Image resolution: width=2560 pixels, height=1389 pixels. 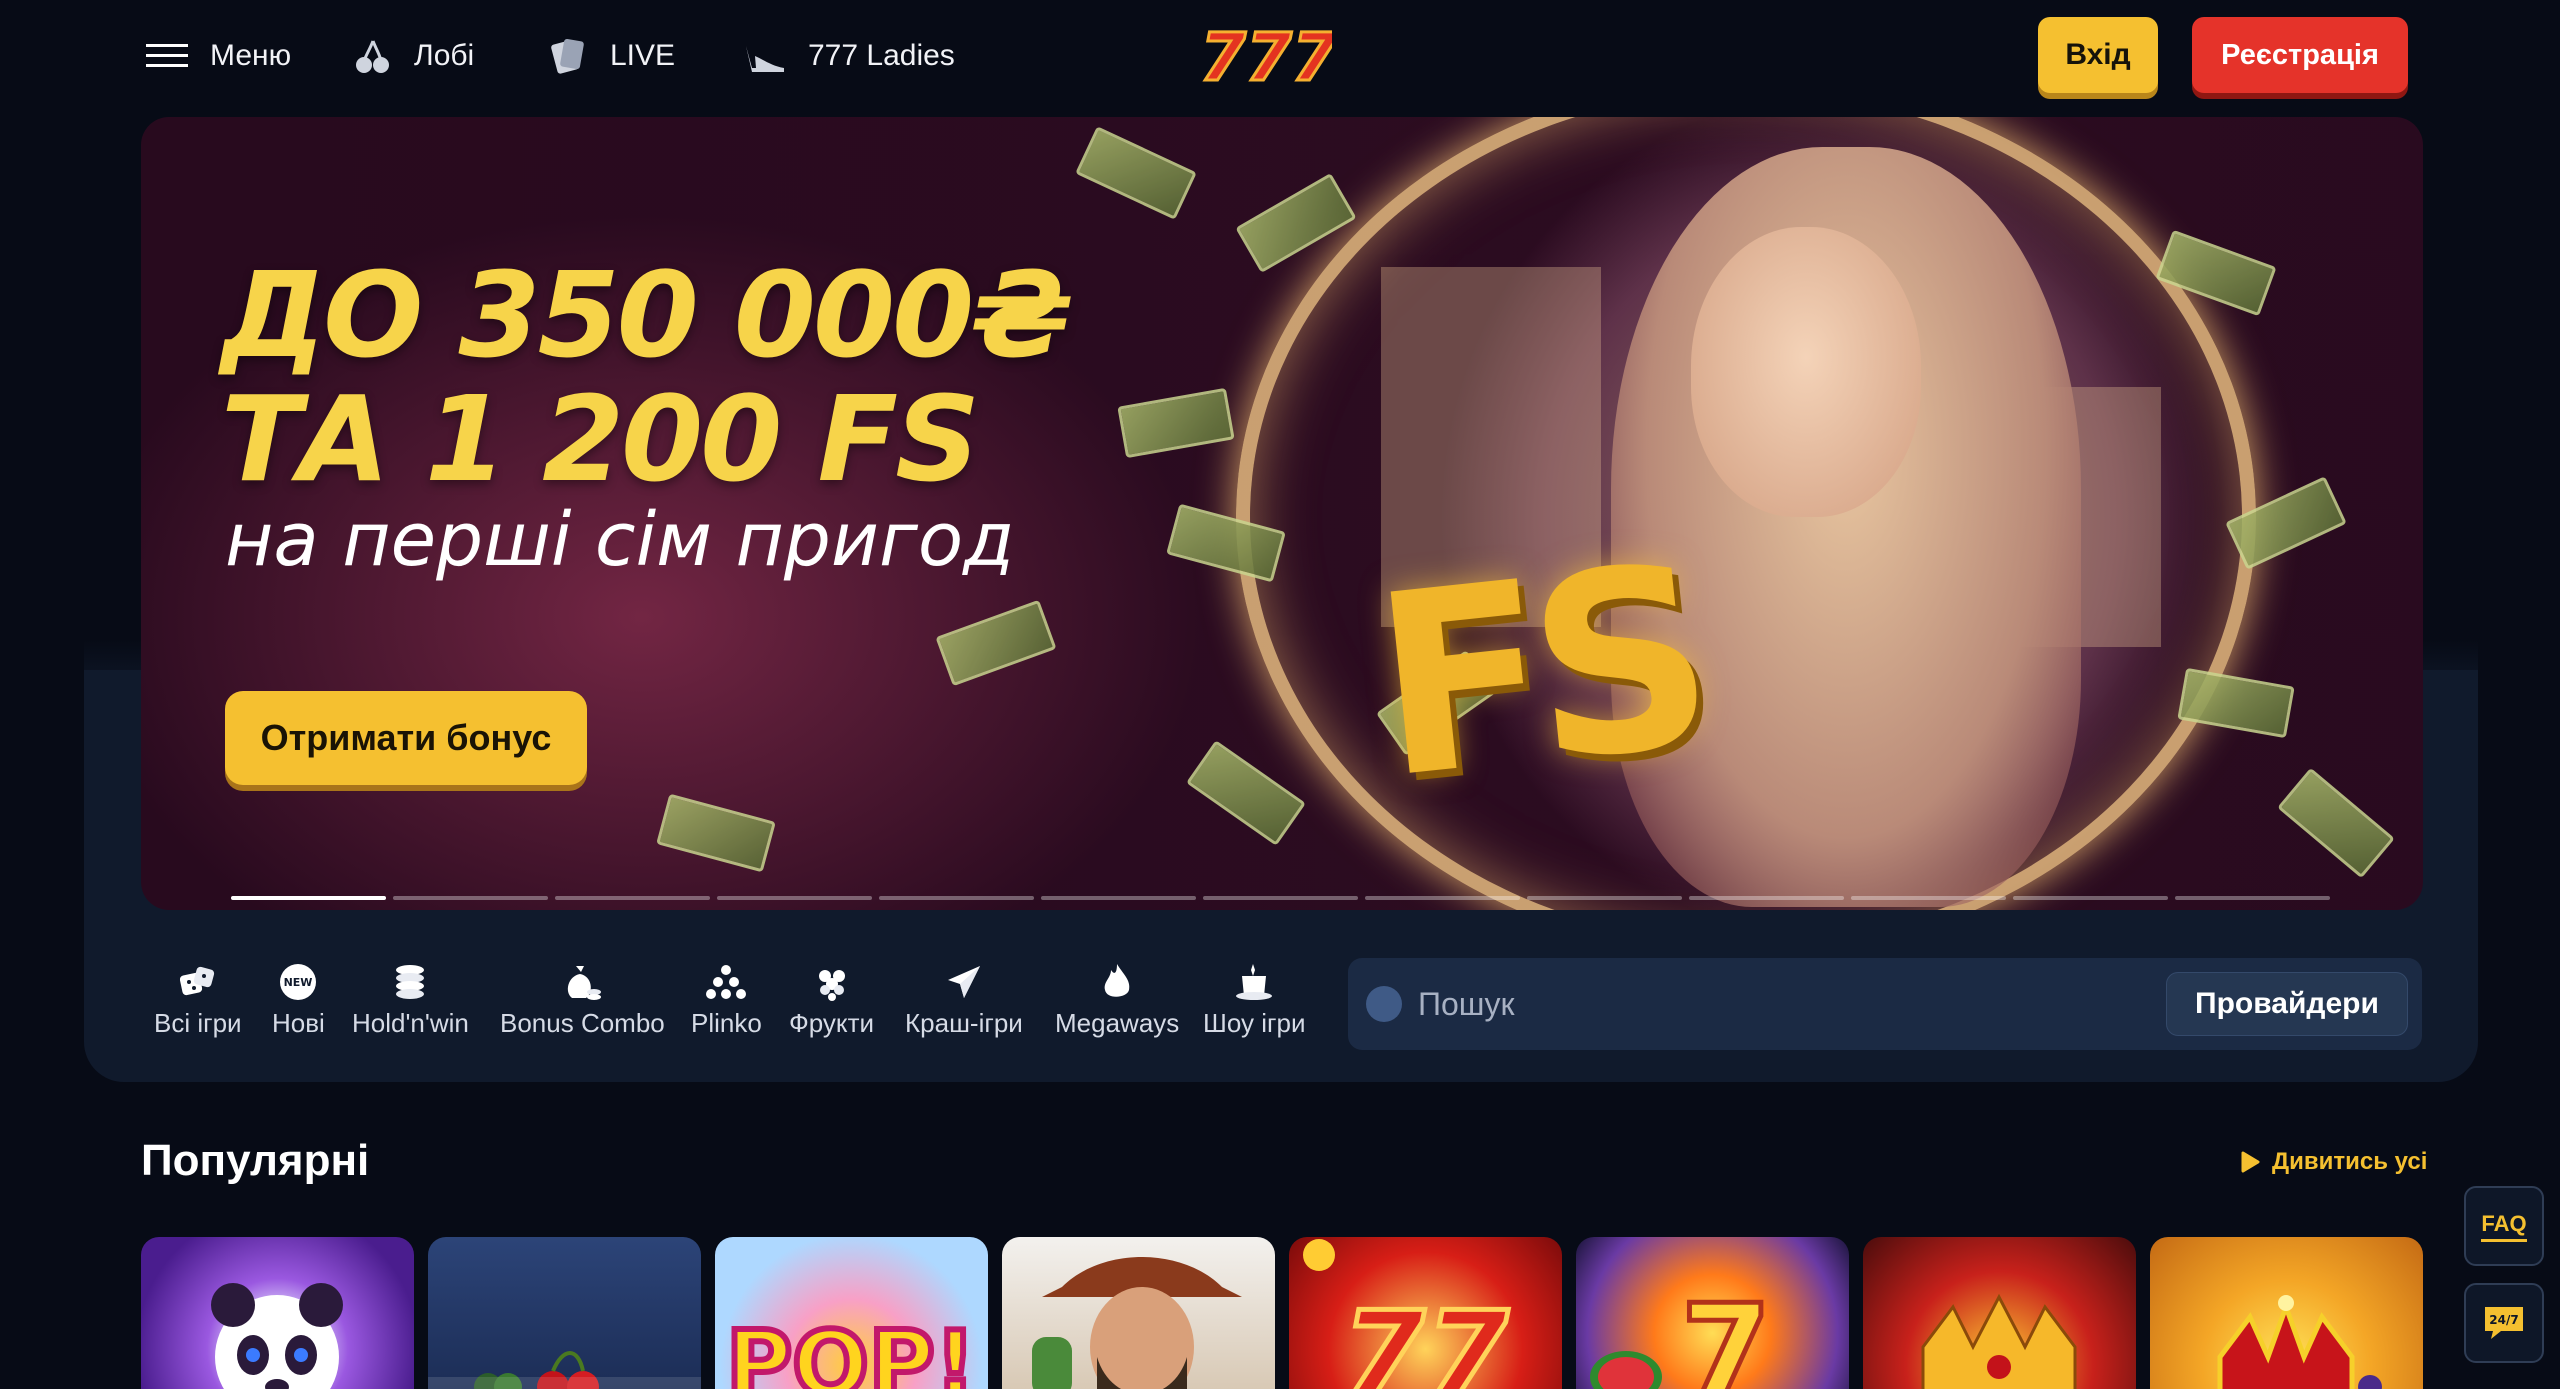 I want to click on menu-label: Меню, so click(x=251, y=55).